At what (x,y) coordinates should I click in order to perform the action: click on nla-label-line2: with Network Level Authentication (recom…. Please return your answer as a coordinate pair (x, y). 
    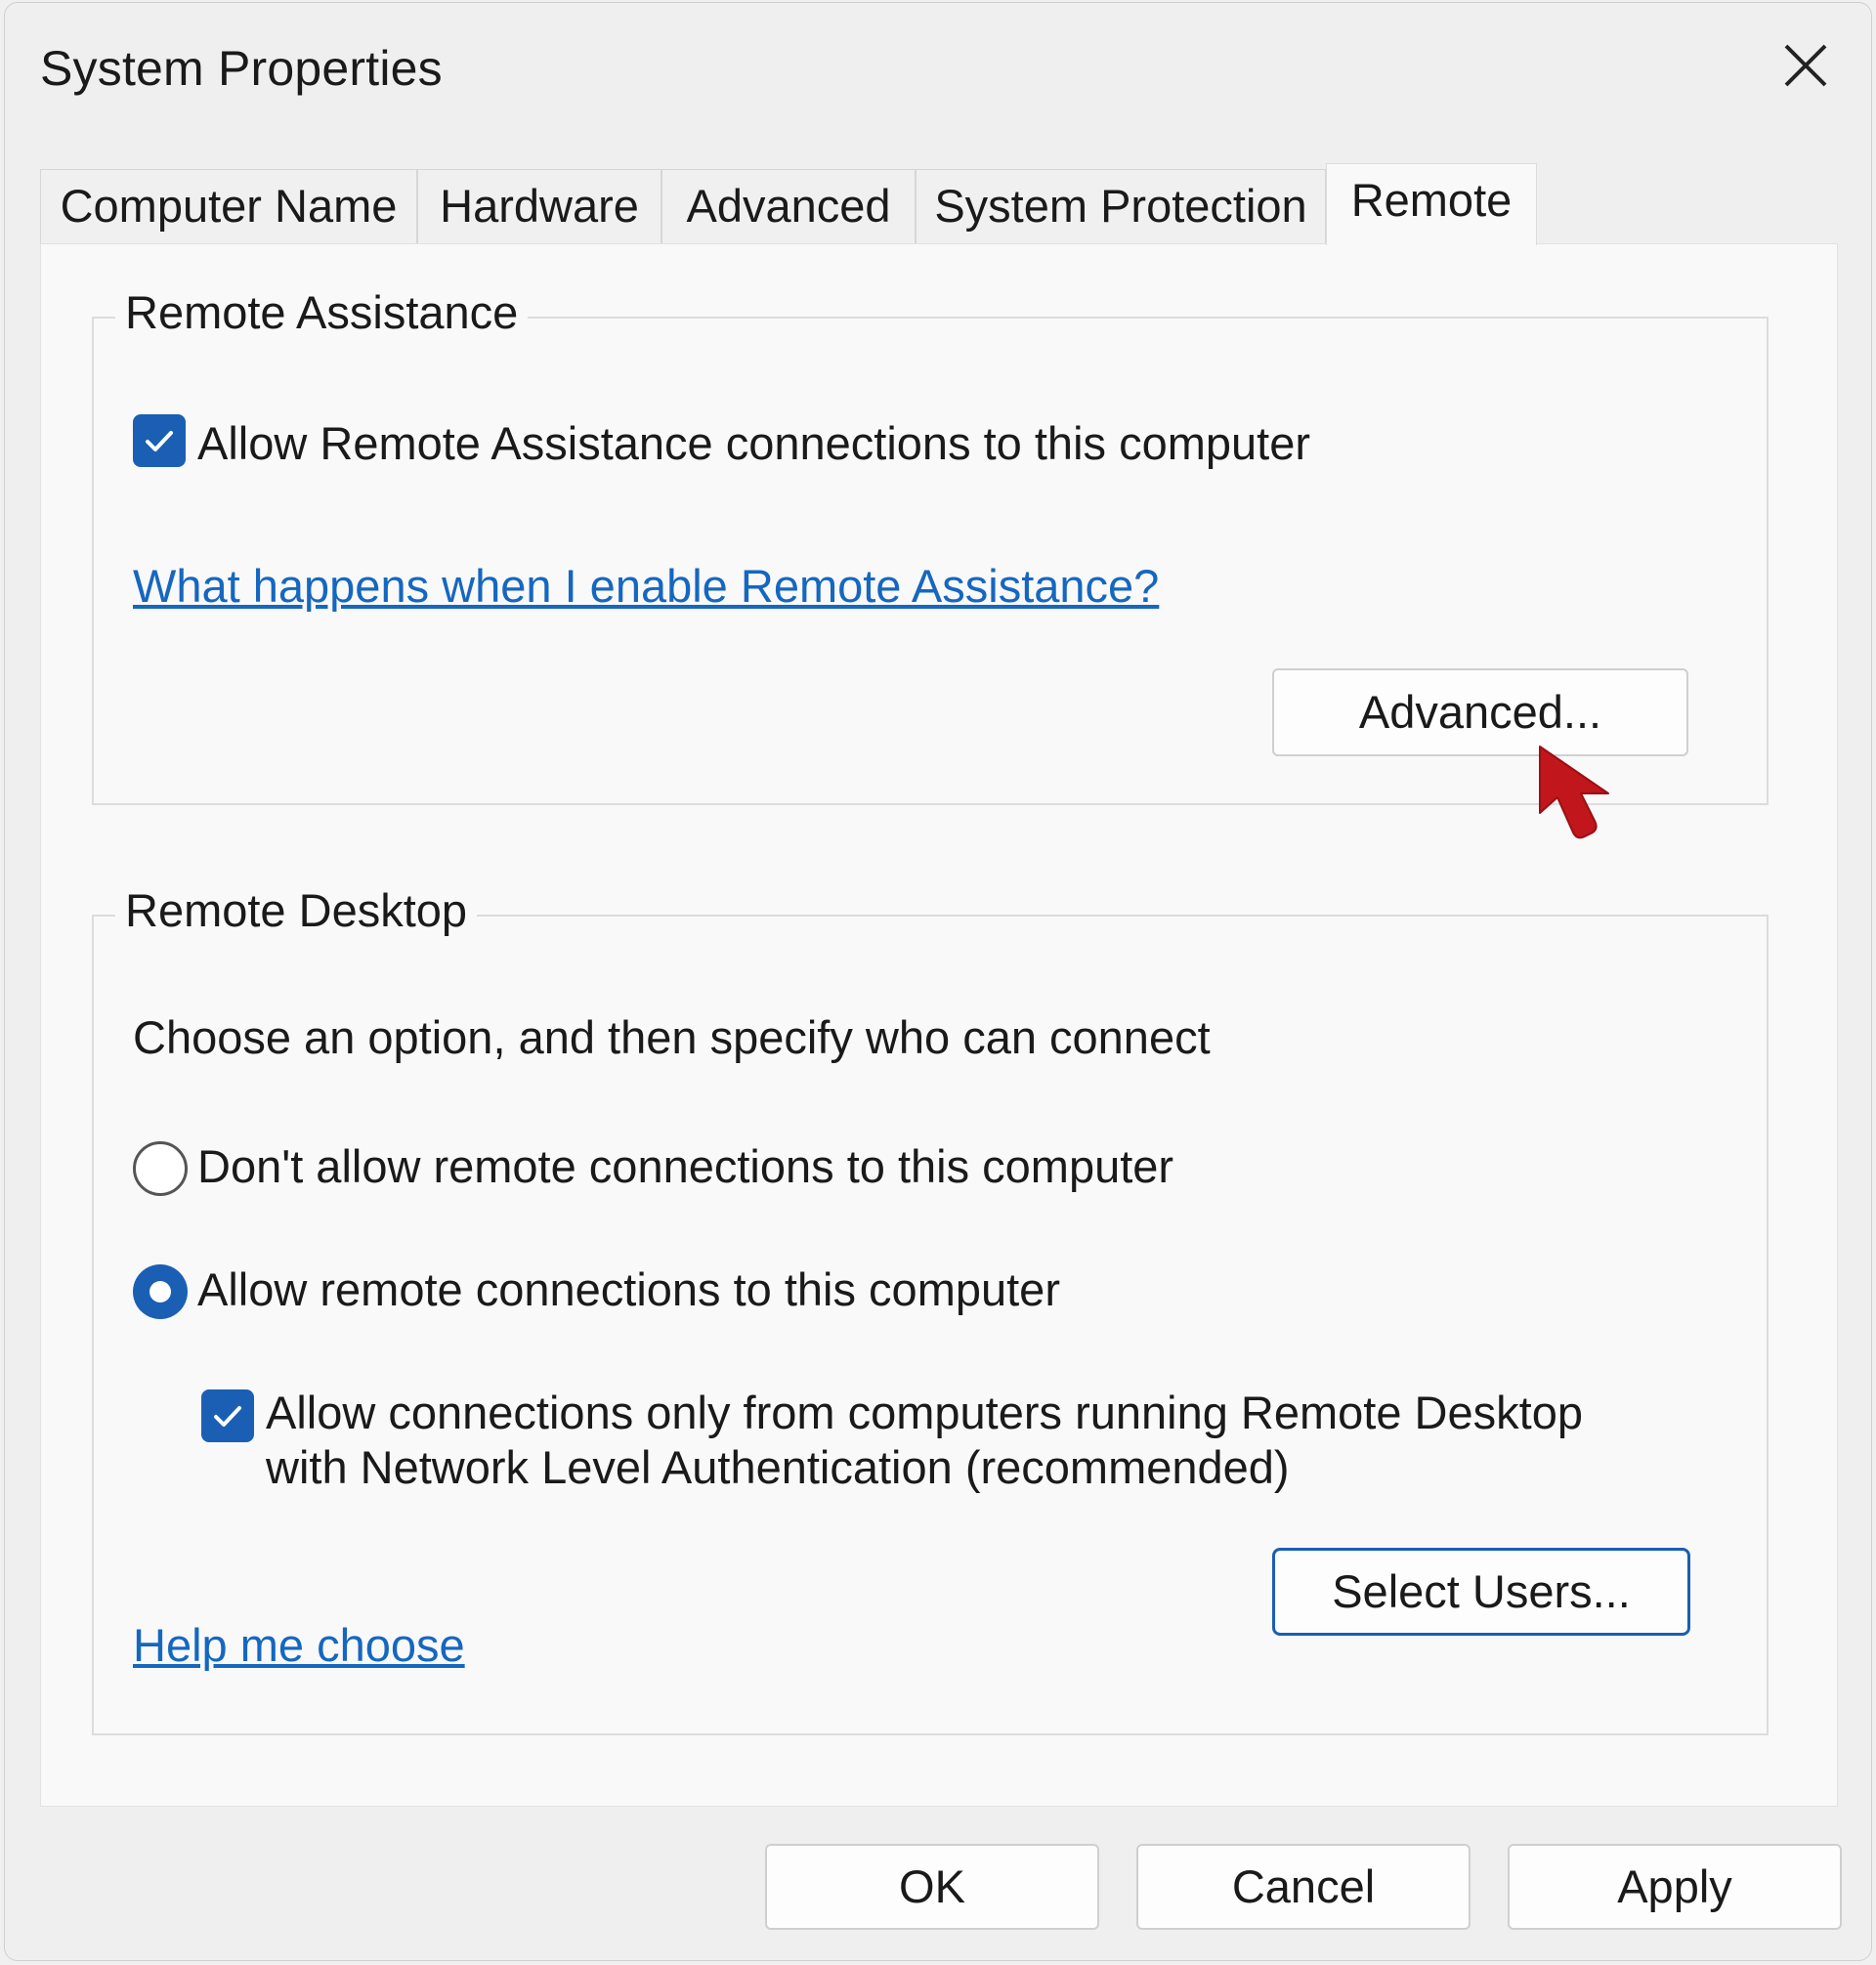
    Looking at the image, I should click on (778, 1467).